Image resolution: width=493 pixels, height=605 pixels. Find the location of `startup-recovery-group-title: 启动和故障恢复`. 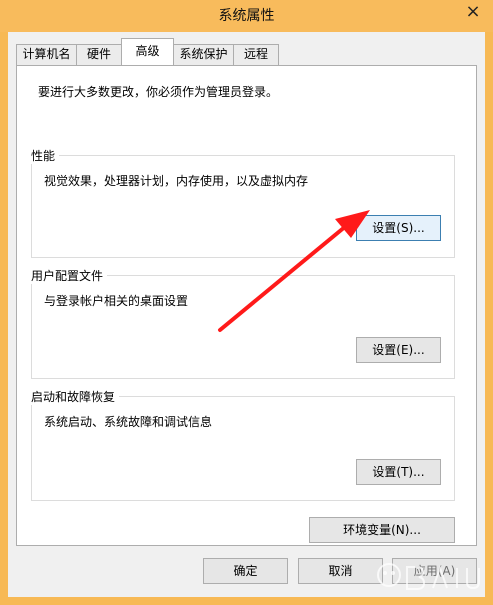

startup-recovery-group-title: 启动和故障恢复 is located at coordinates (73, 396).